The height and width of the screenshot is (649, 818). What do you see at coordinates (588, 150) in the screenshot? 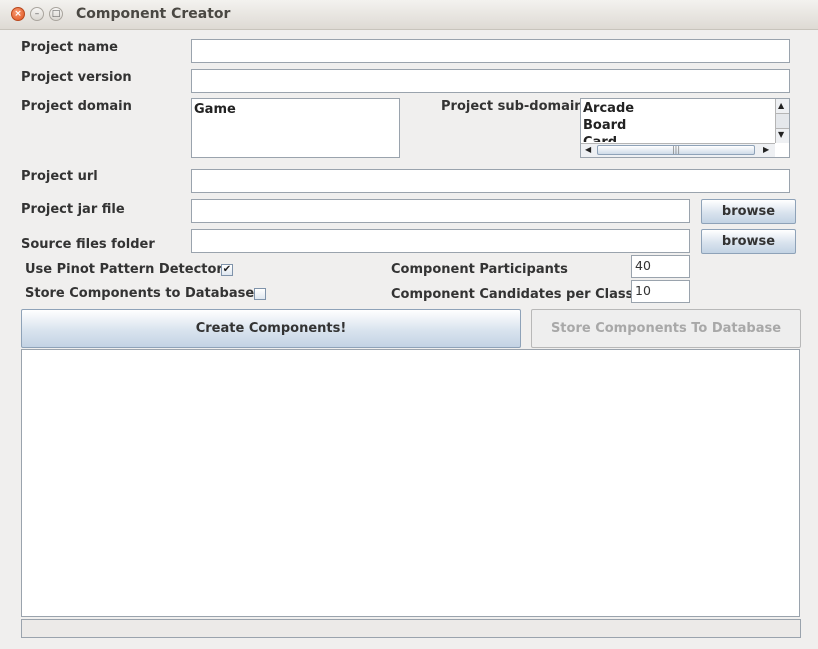
I see `scroll-left-icon: ◀` at bounding box center [588, 150].